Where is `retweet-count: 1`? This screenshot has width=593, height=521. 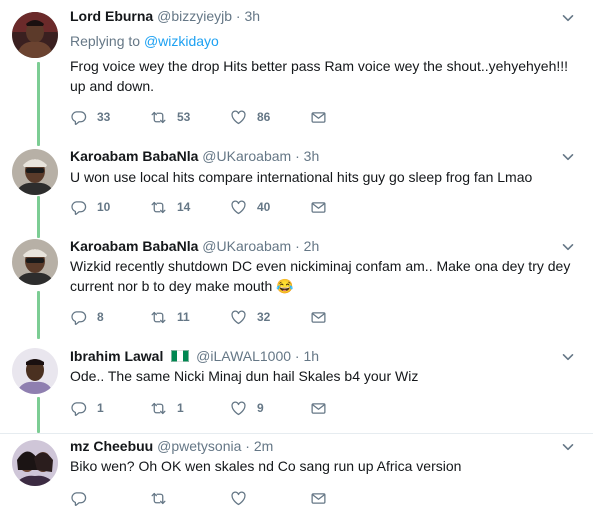
retweet-count: 1 is located at coordinates (180, 408).